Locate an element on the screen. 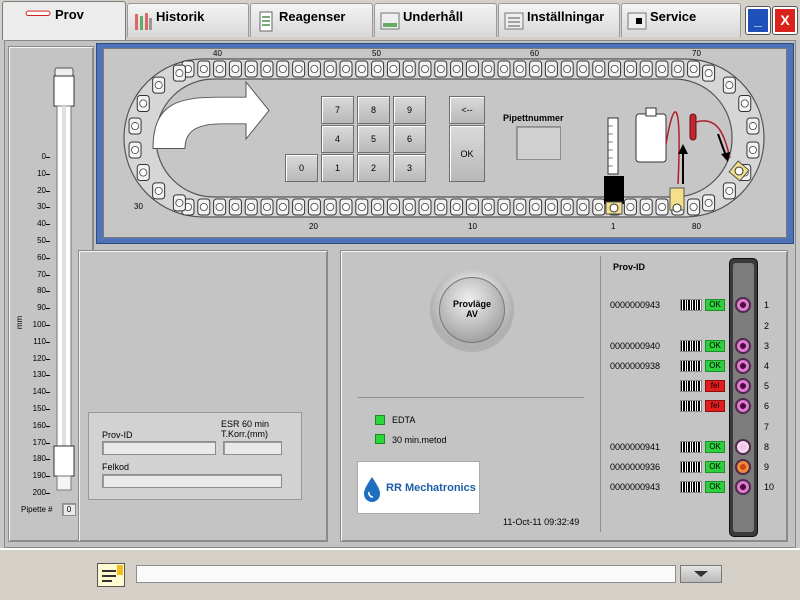  pipette-number-field: 0 is located at coordinates (69, 509).